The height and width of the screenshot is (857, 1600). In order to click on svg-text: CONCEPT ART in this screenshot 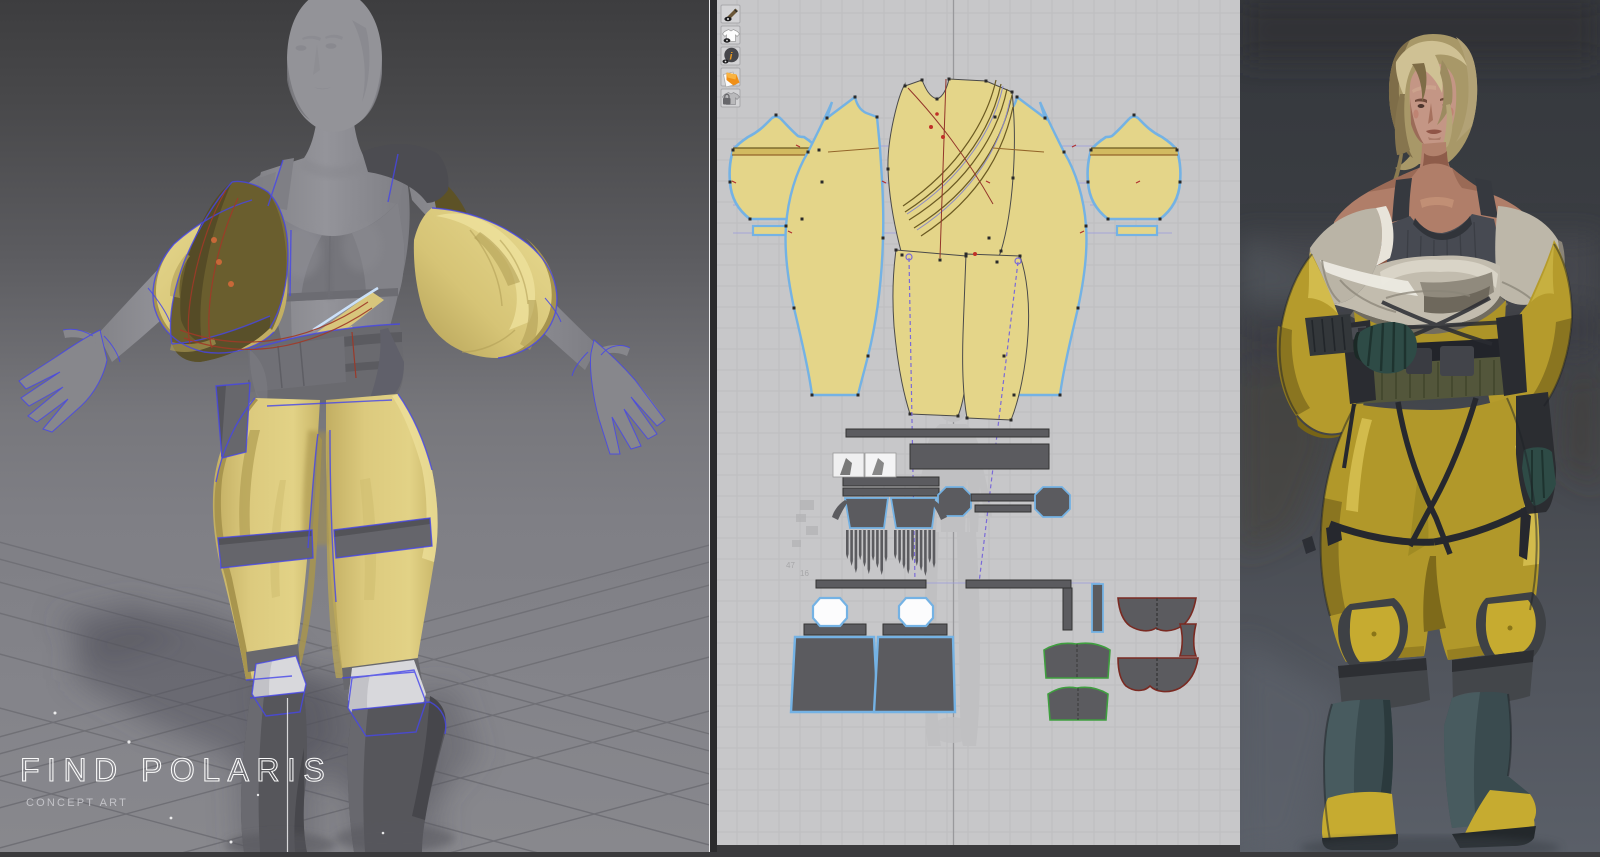, I will do `click(77, 803)`.